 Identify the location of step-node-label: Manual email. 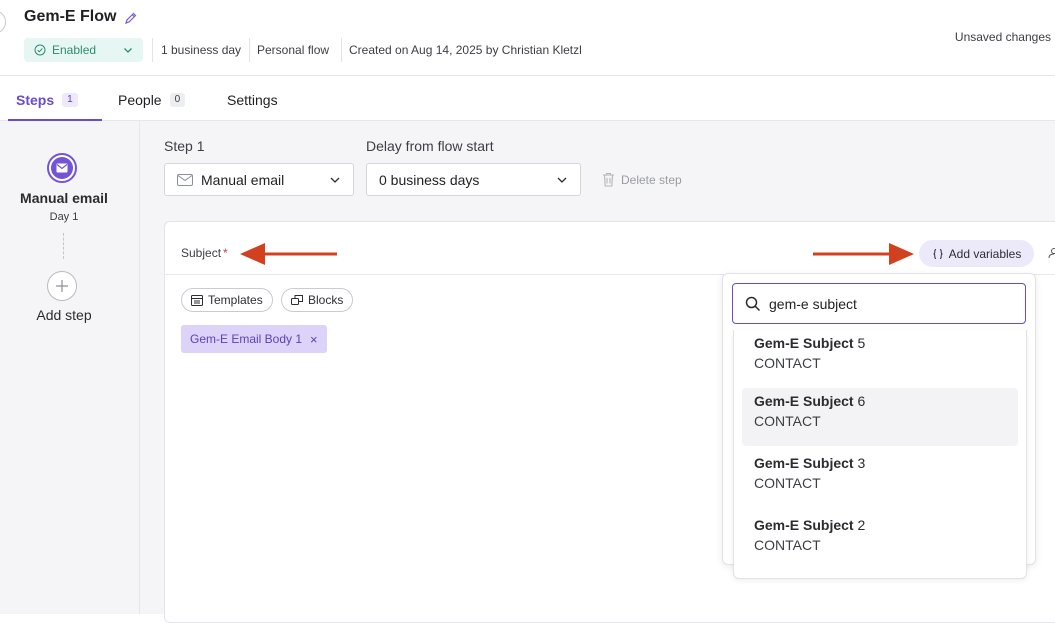
(64, 198).